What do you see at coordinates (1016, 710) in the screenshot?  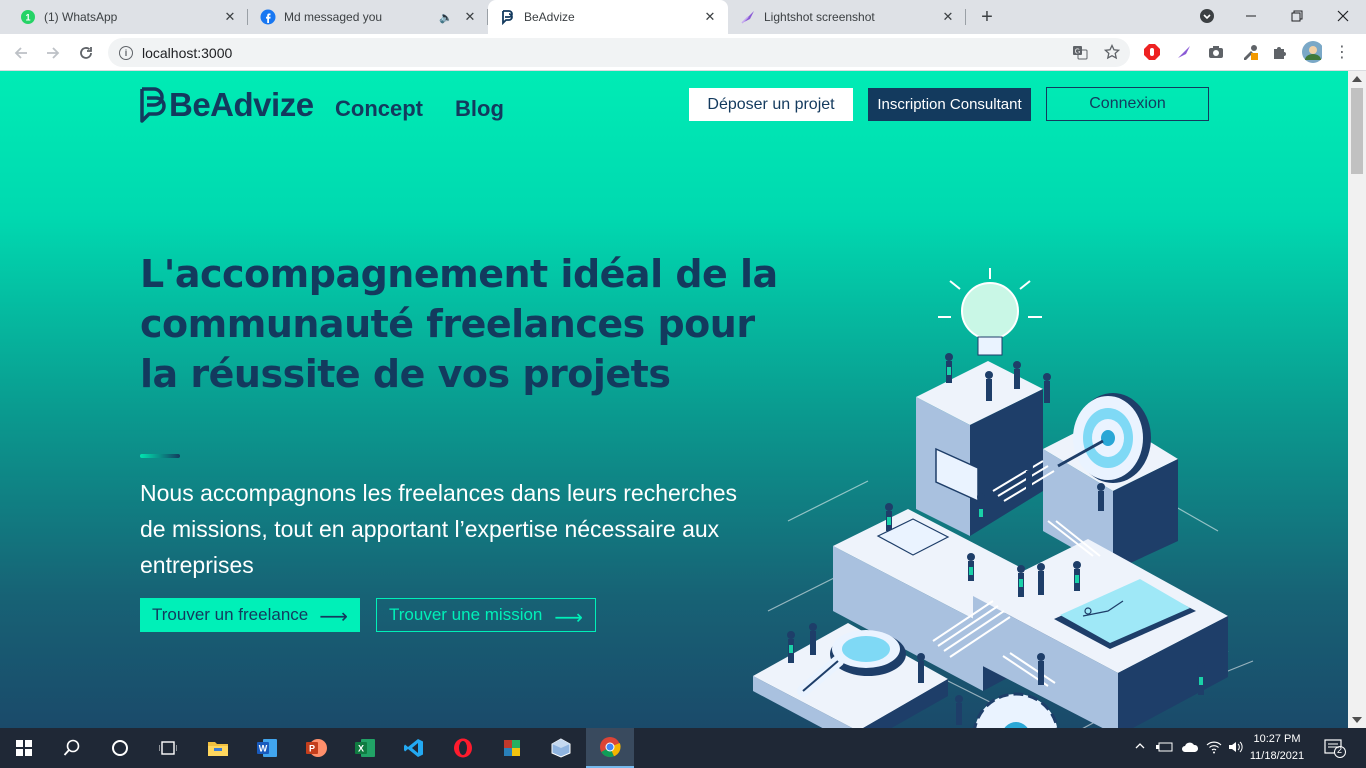 I see `gears-icon` at bounding box center [1016, 710].